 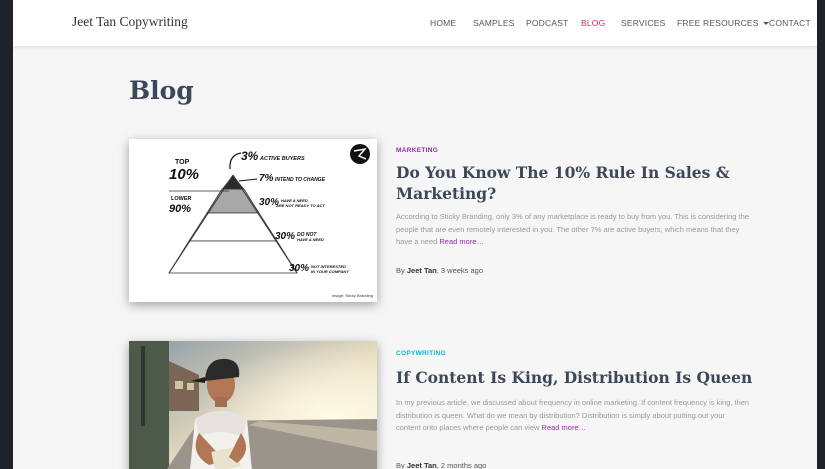 What do you see at coordinates (180, 209) in the screenshot?
I see `lower-value: 90%` at bounding box center [180, 209].